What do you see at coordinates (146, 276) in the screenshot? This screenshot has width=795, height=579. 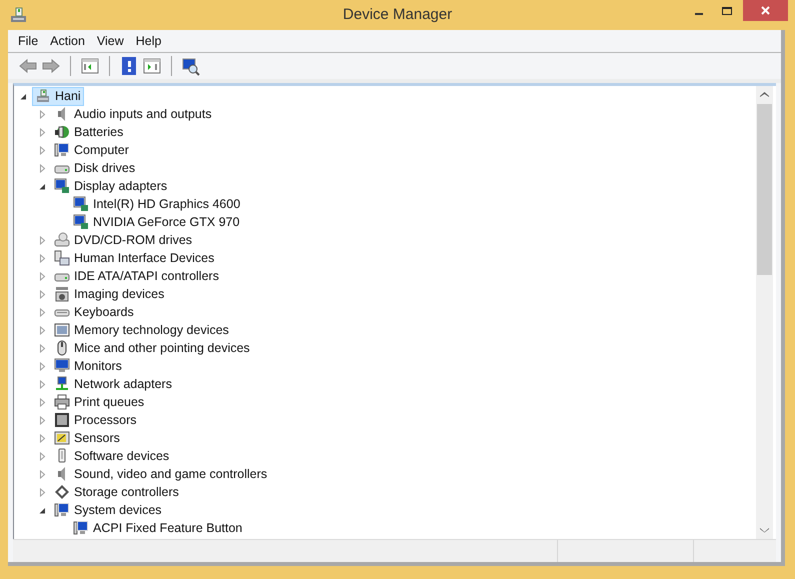 I see `tree-item-label: IDE ATA/ATAPI controllers` at bounding box center [146, 276].